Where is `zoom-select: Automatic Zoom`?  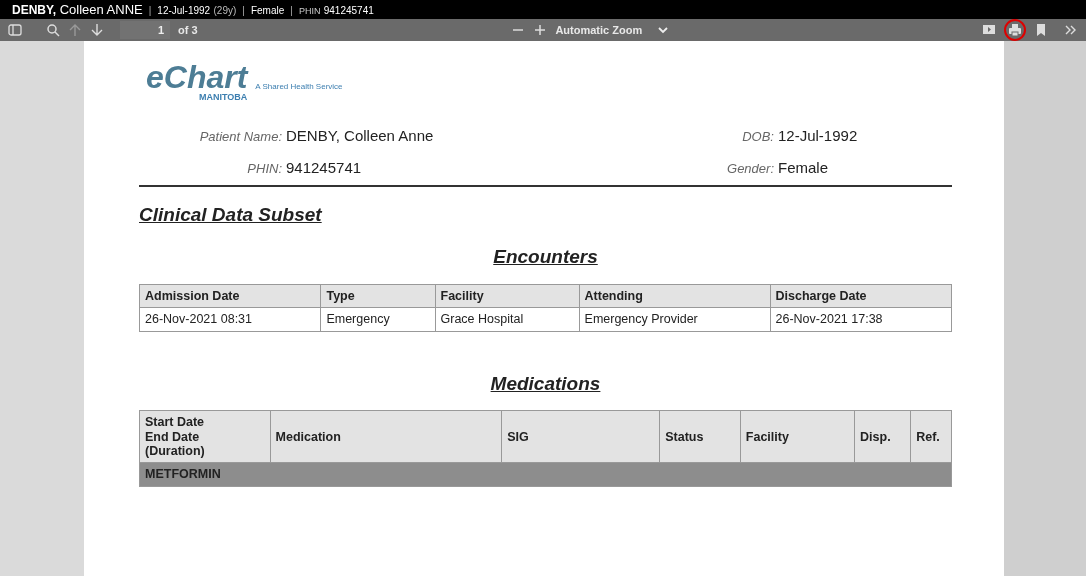 zoom-select: Automatic Zoom is located at coordinates (612, 30).